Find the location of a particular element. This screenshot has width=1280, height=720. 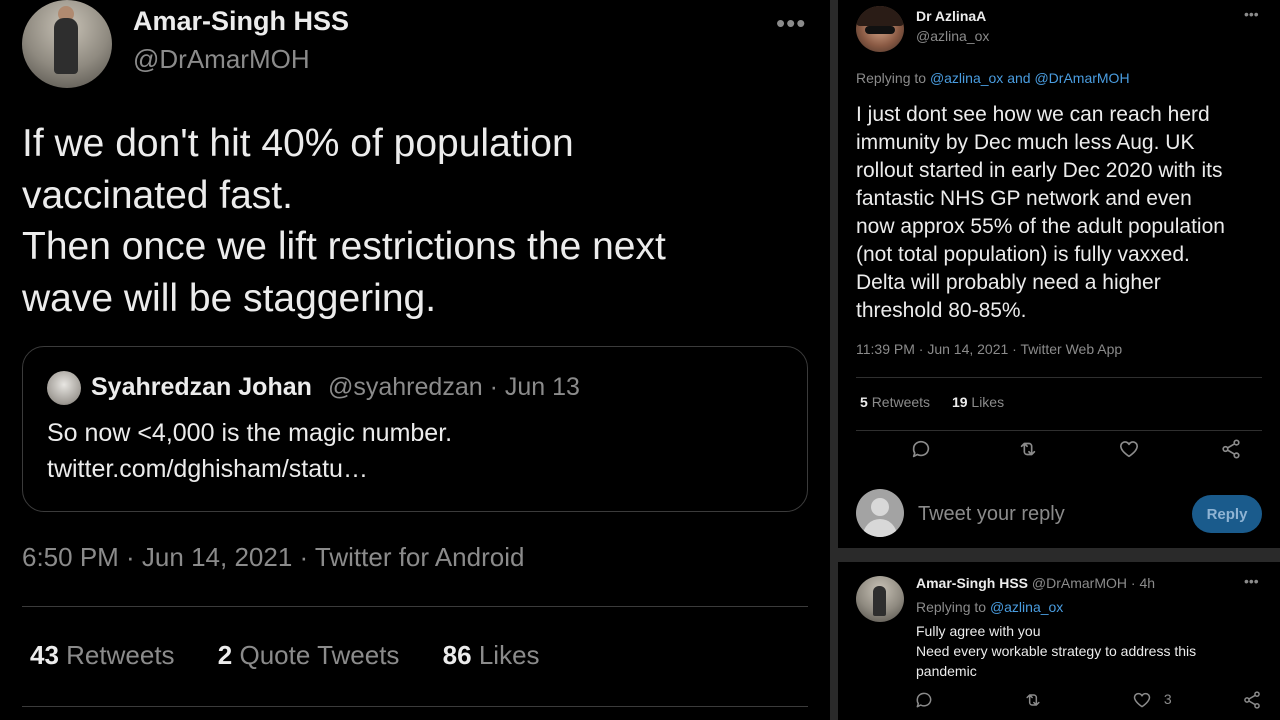

tweet-actions is located at coordinates (1059, 453).